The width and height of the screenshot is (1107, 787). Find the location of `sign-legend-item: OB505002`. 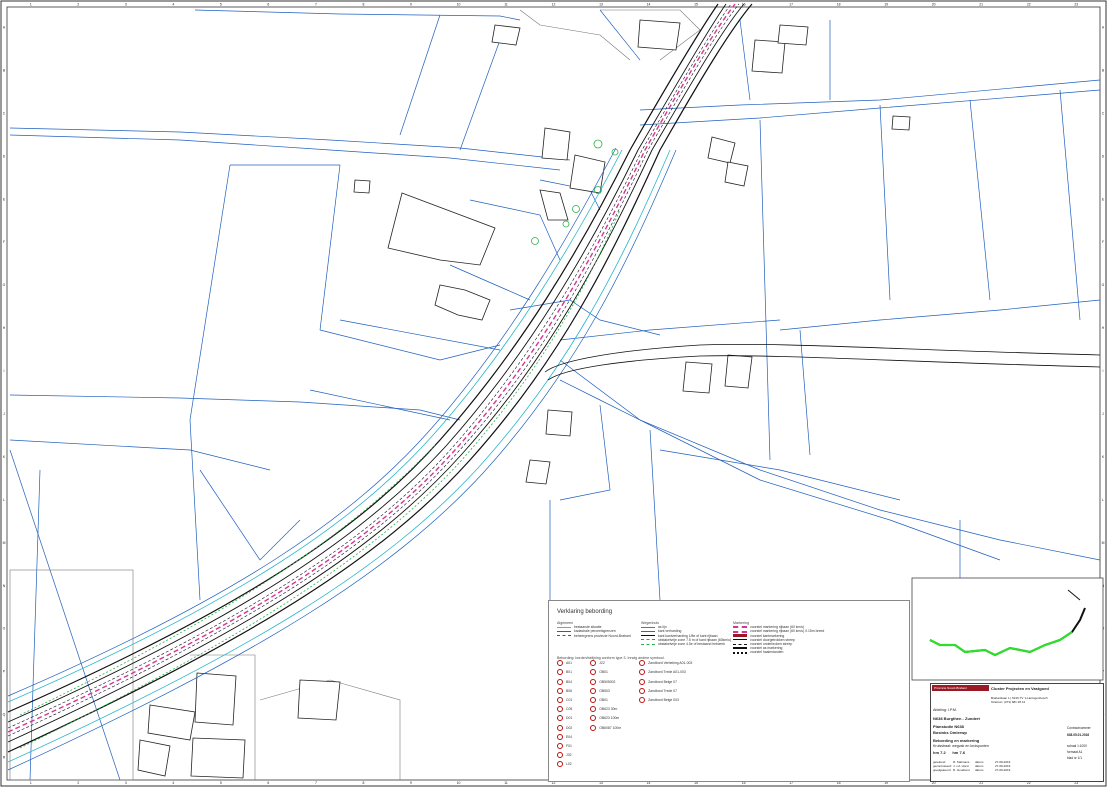

sign-legend-item: OB505002 is located at coordinates (605, 681).